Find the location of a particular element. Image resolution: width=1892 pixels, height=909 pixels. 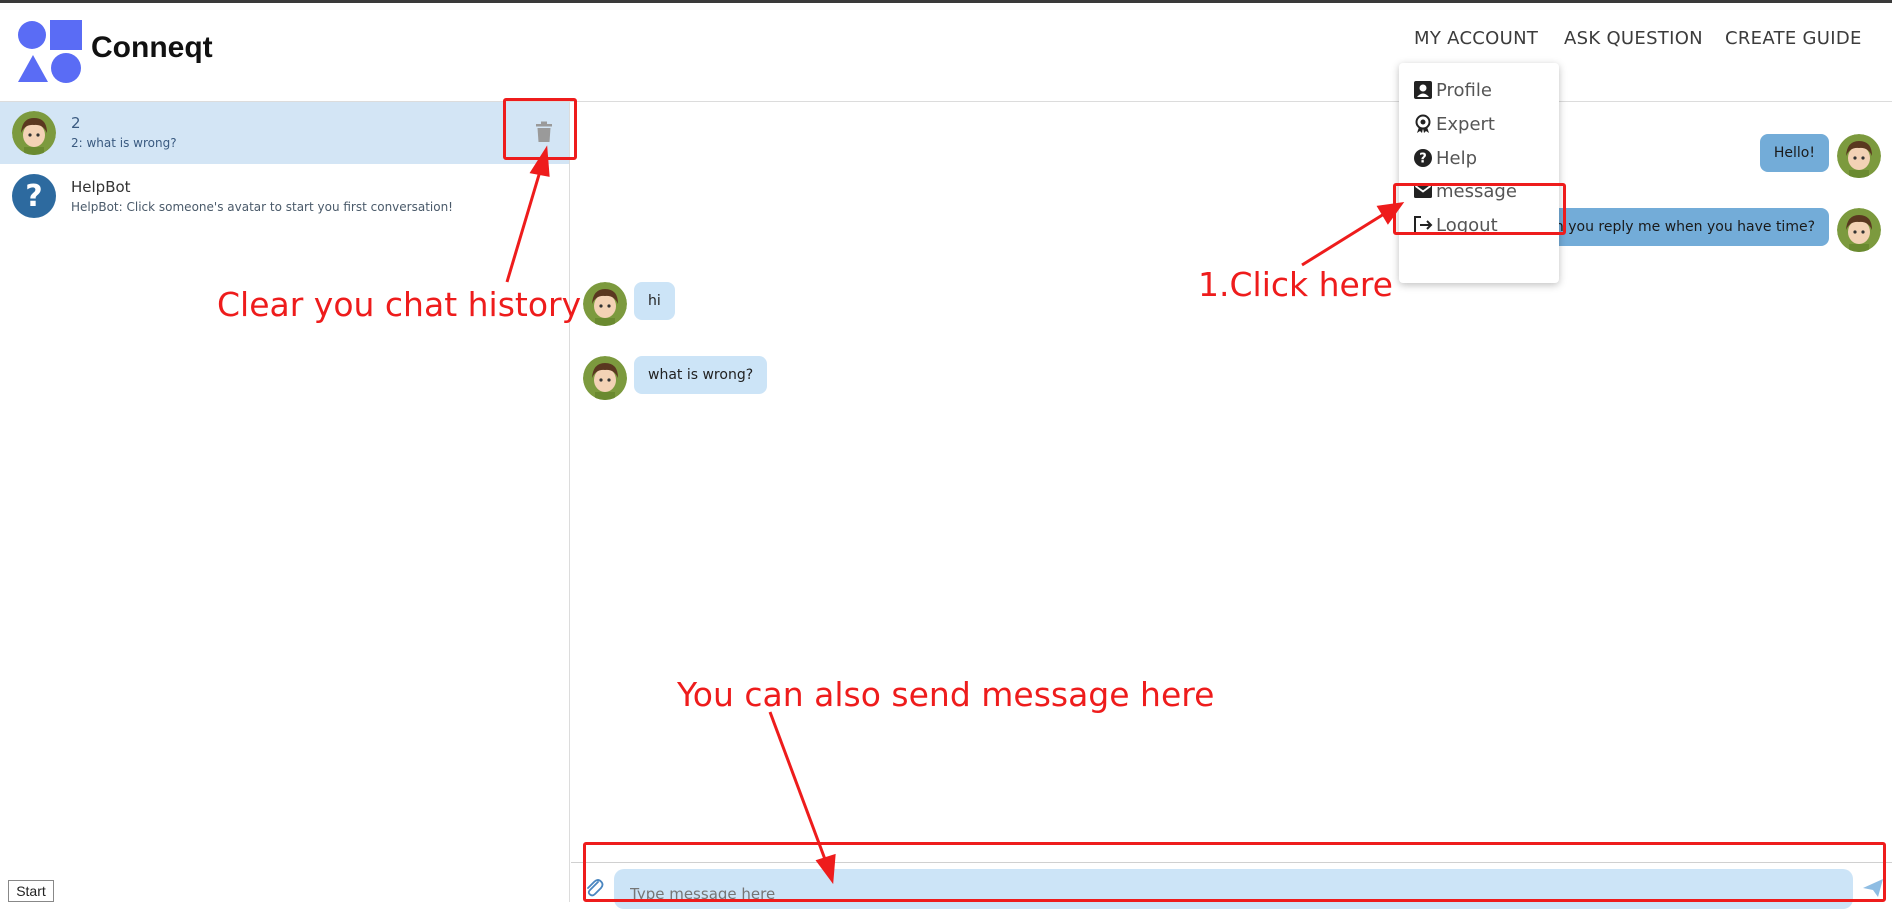

menu-item-logout: Logout is located at coordinates (1455, 225).